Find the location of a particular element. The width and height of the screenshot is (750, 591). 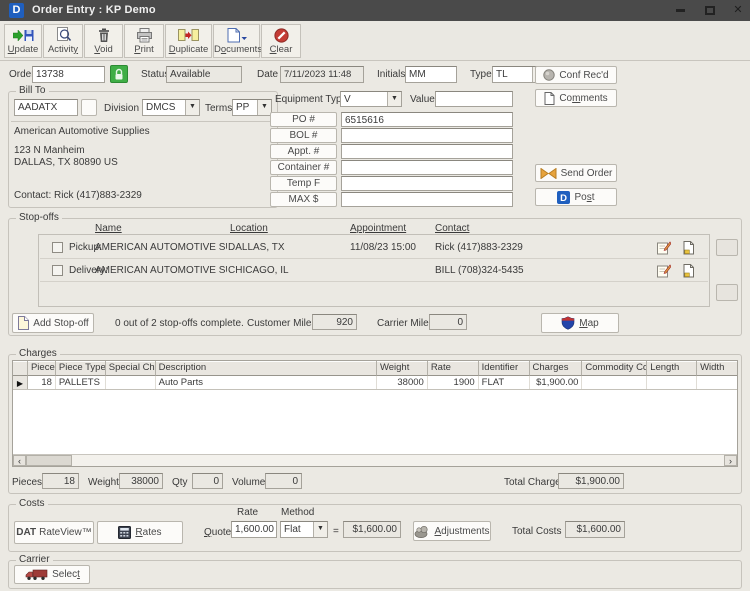

bol-number-field is located at coordinates (427, 135).